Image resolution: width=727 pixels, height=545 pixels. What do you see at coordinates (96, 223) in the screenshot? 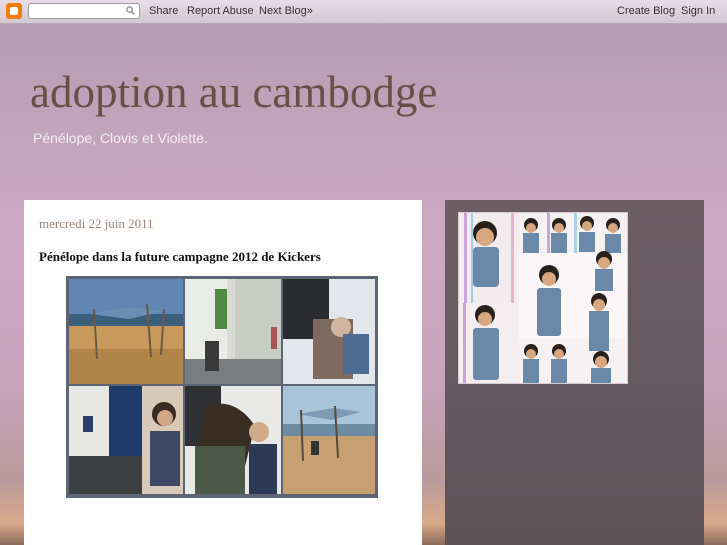
I see `post-date: mercredi 22 juin 2011` at bounding box center [96, 223].